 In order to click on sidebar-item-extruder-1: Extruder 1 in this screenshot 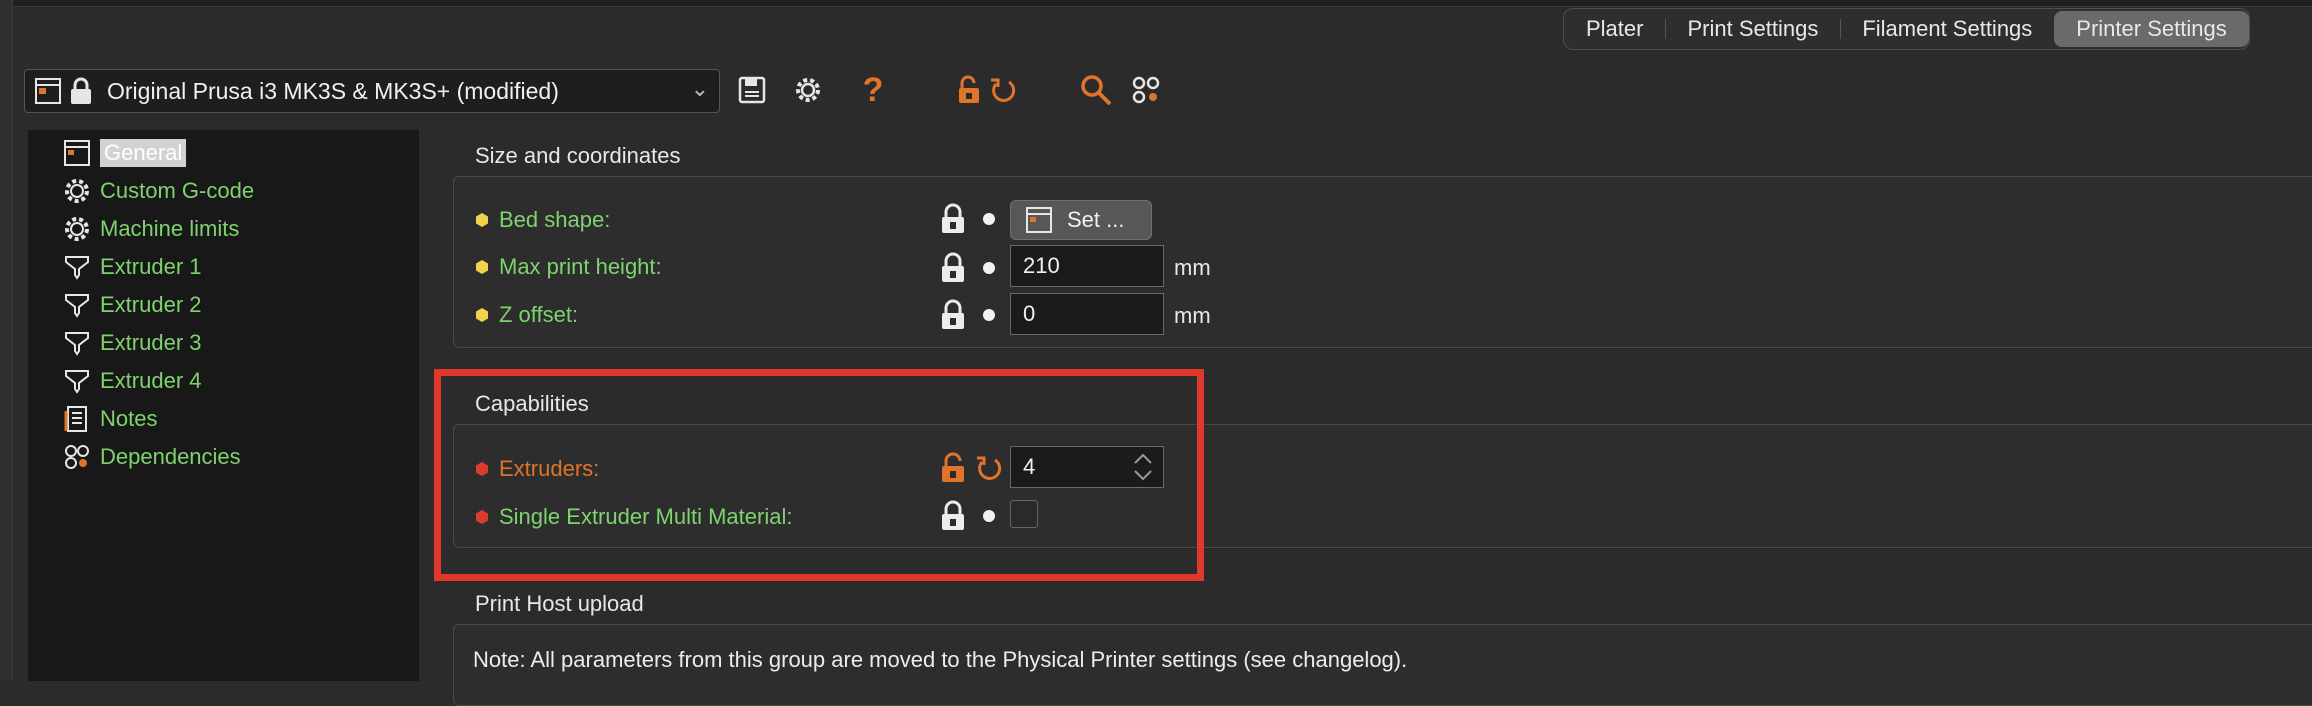, I will do `click(132, 267)`.